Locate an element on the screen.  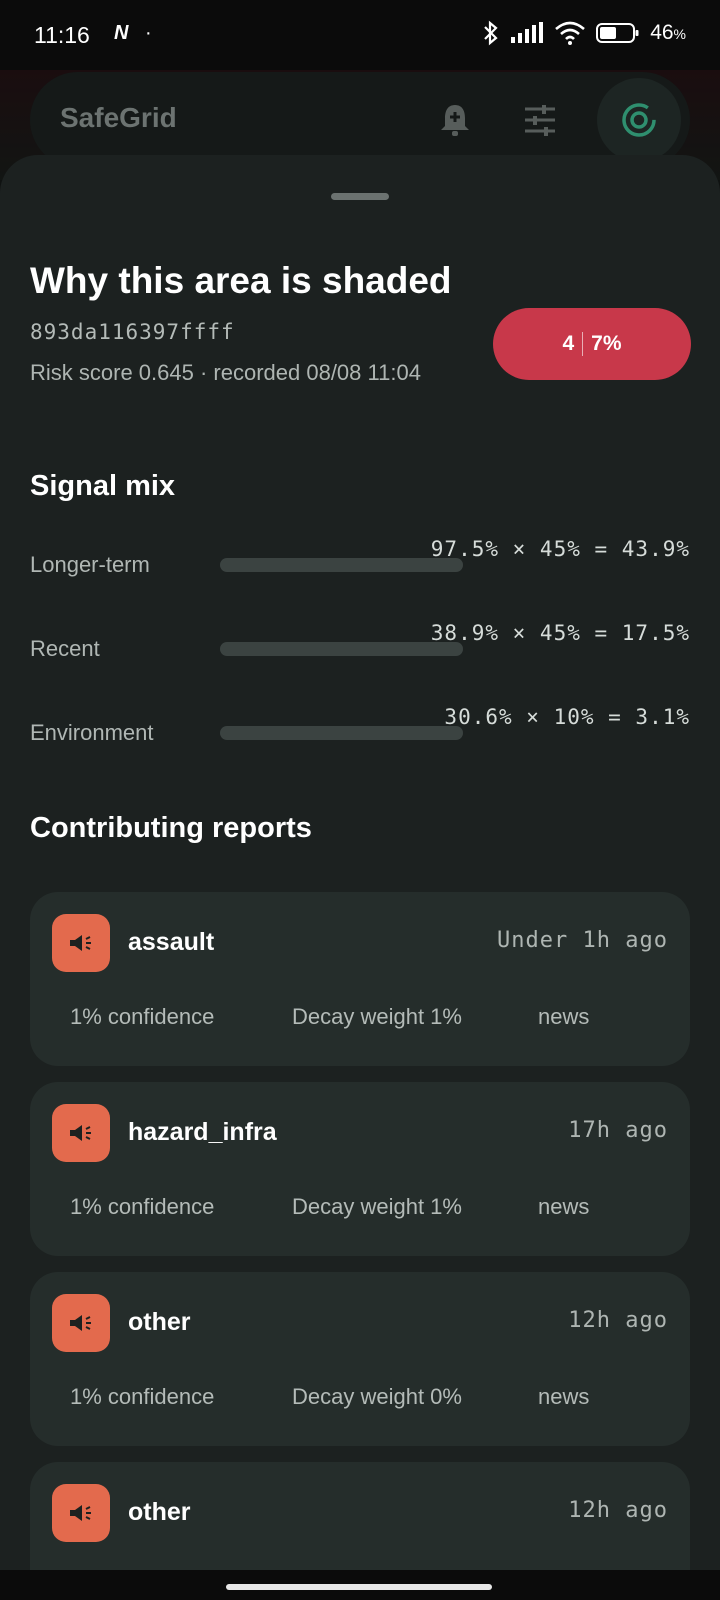
report-time: Under 1h ago is located at coordinates (582, 940).